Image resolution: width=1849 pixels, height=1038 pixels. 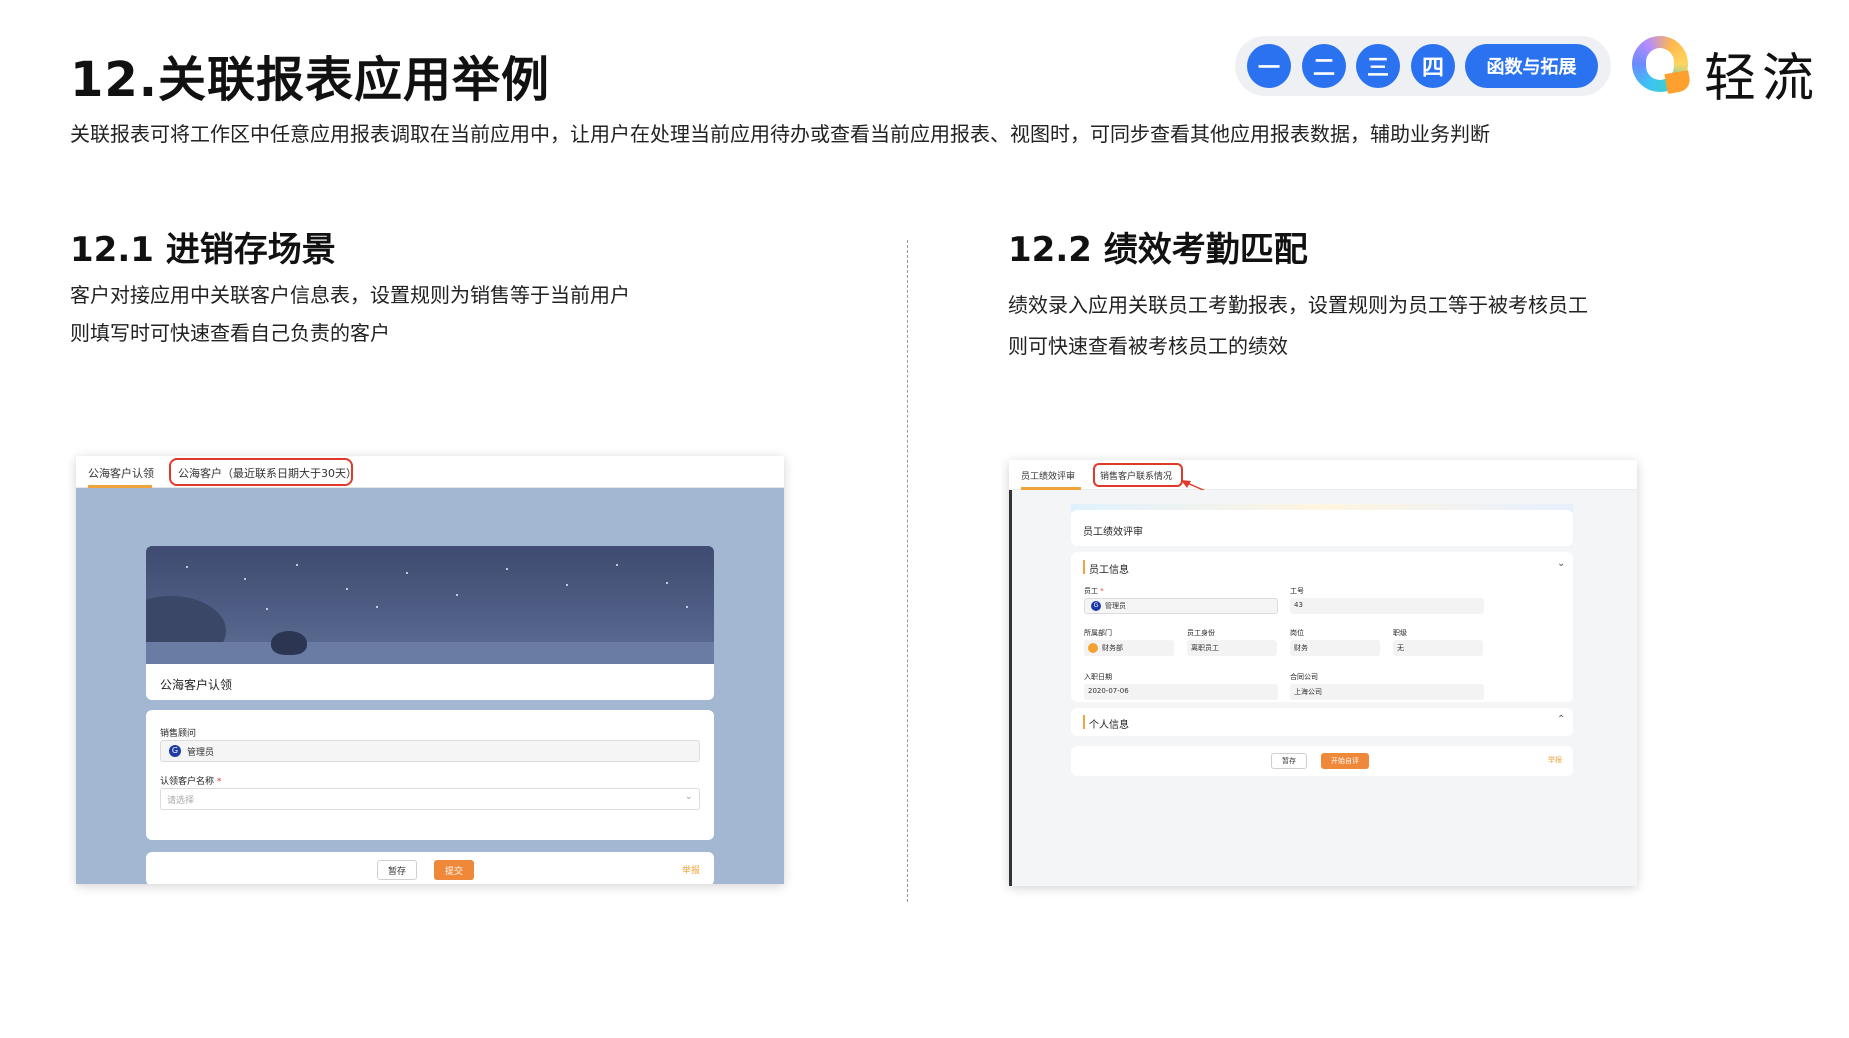 What do you see at coordinates (907, 571) in the screenshot?
I see `section-divider` at bounding box center [907, 571].